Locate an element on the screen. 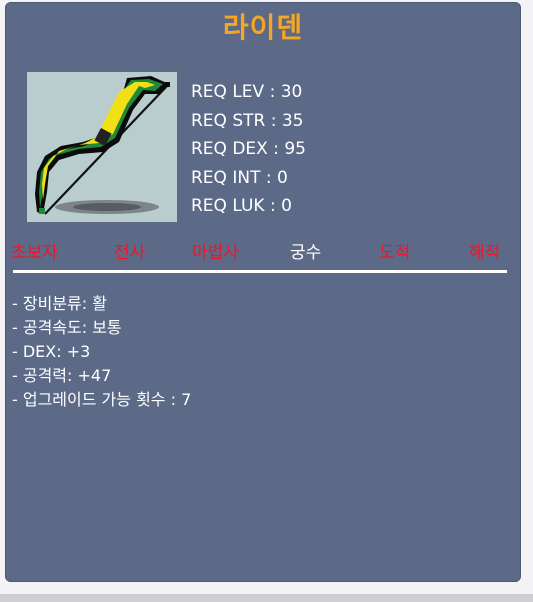 Image resolution: width=533 pixels, height=602 pixels. bow-icon is located at coordinates (102, 145).